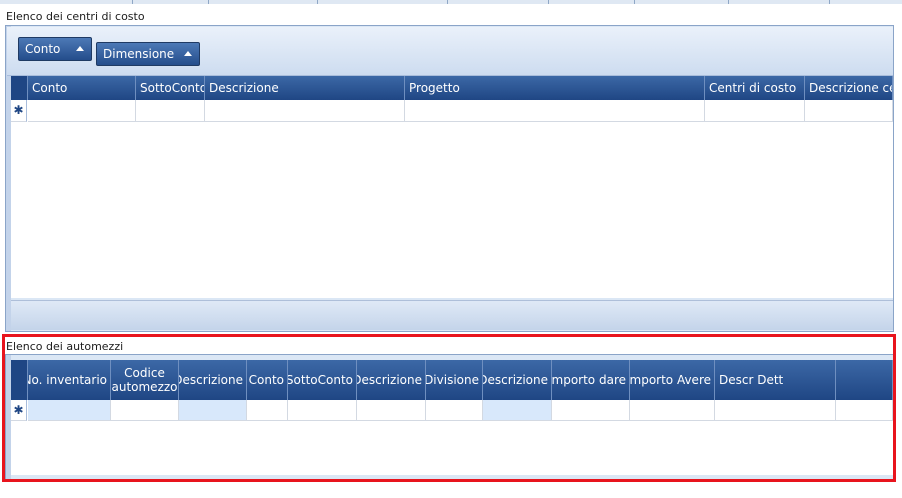 The image size is (902, 498). What do you see at coordinates (75, 16) in the screenshot?
I see `section-title-cost-centers: Elenco dei centri di costo` at bounding box center [75, 16].